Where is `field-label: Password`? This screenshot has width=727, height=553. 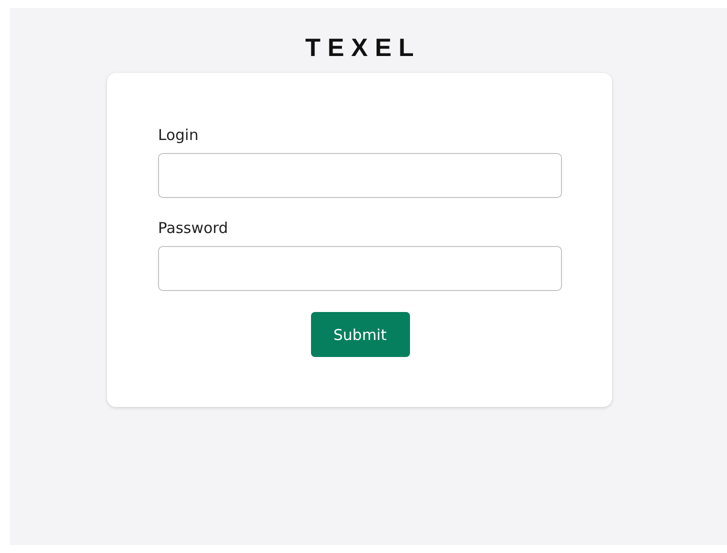
field-label: Password is located at coordinates (194, 228).